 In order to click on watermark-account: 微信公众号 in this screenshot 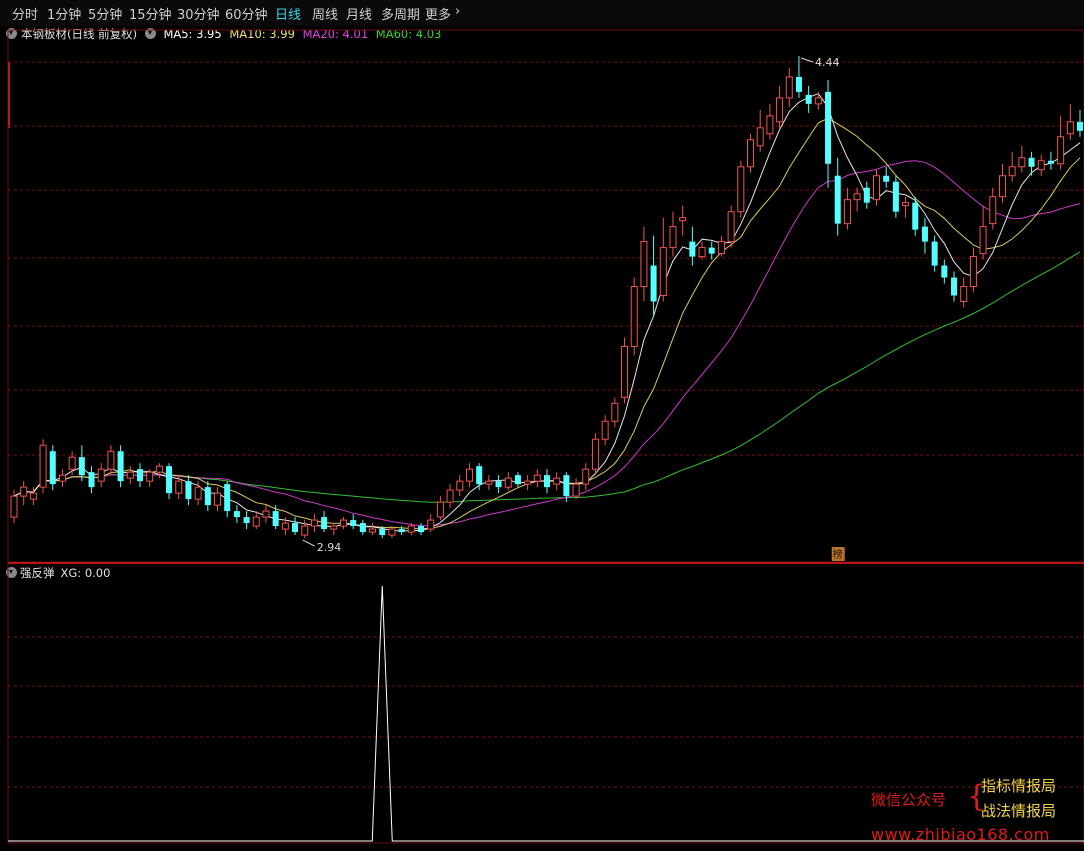, I will do `click(909, 800)`.